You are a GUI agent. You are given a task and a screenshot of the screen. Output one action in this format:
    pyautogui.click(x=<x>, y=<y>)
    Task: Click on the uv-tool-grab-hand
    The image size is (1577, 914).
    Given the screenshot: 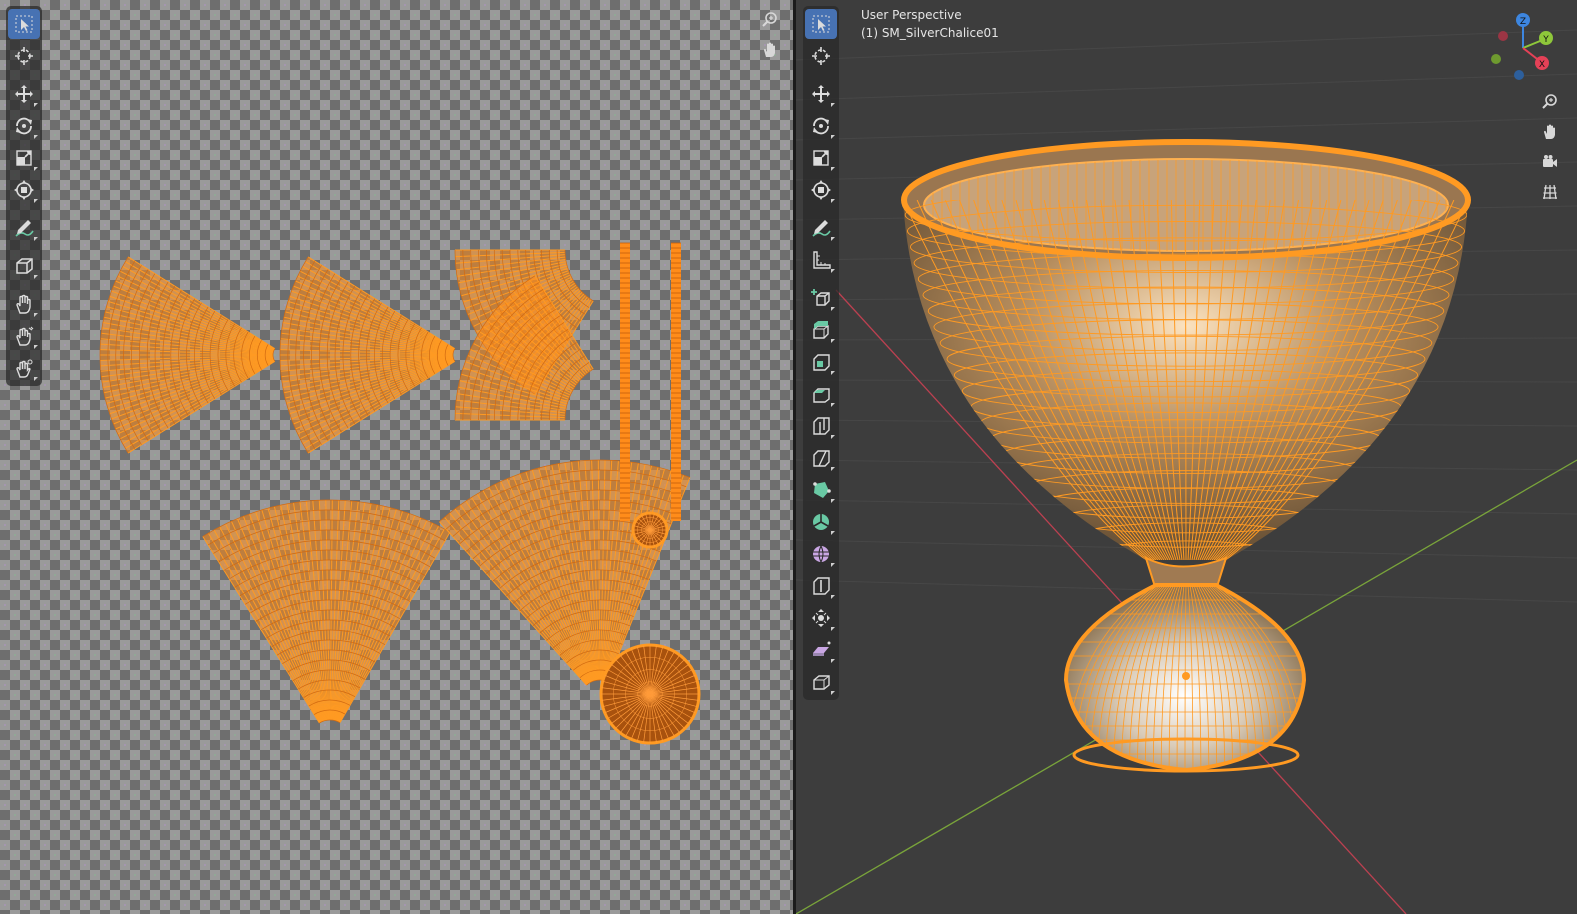 What is the action you would take?
    pyautogui.click(x=24, y=304)
    